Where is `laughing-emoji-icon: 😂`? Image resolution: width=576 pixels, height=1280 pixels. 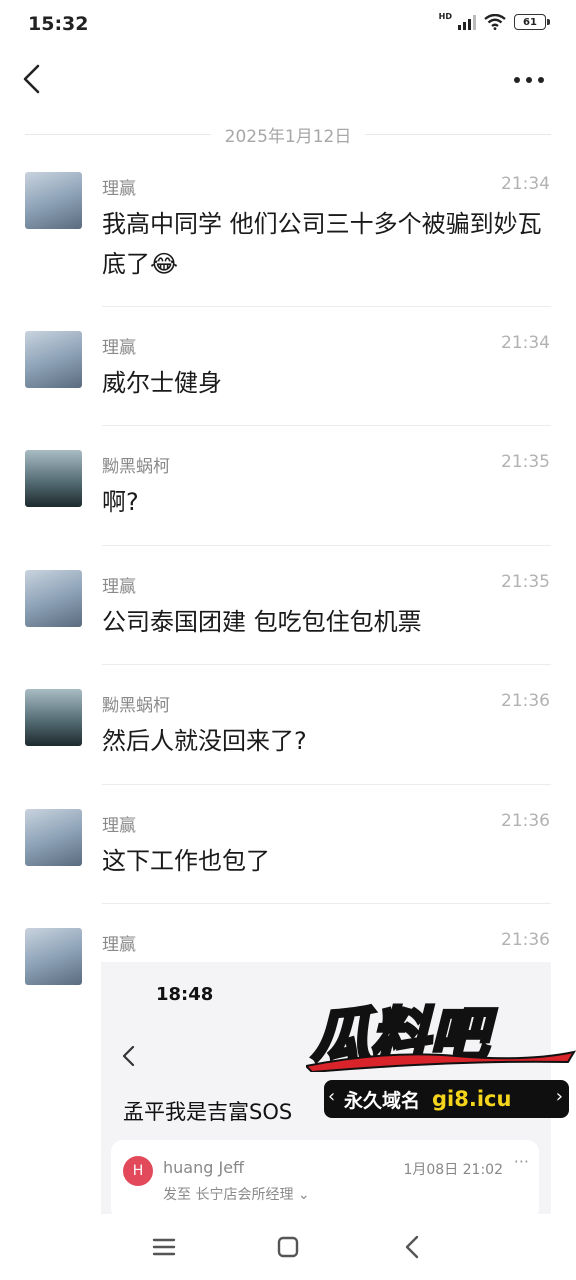
laughing-emoji-icon: 😂 is located at coordinates (164, 264).